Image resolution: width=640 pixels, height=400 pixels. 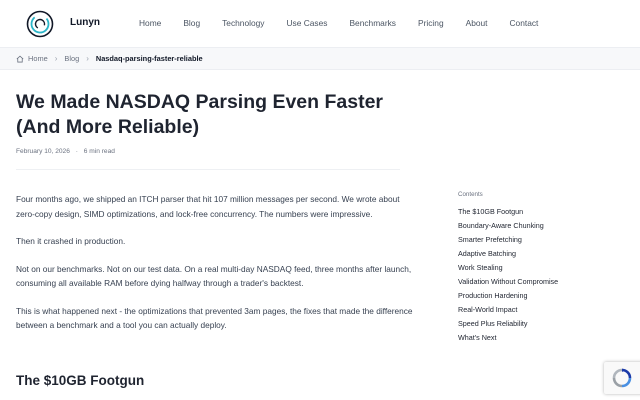 I want to click on toc-item: Real-World Impact, so click(x=533, y=310).